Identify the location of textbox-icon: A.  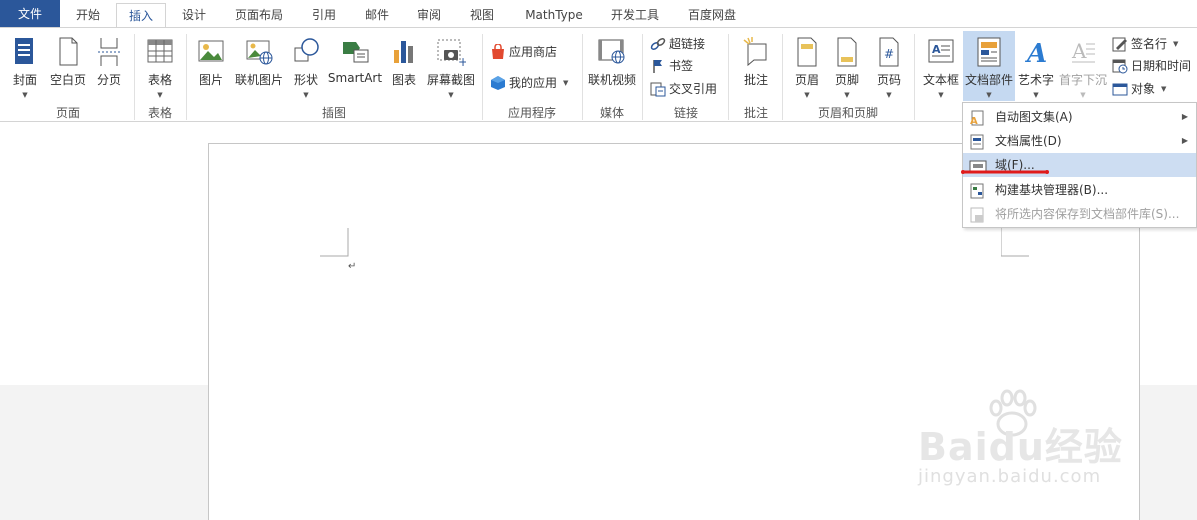
(941, 51).